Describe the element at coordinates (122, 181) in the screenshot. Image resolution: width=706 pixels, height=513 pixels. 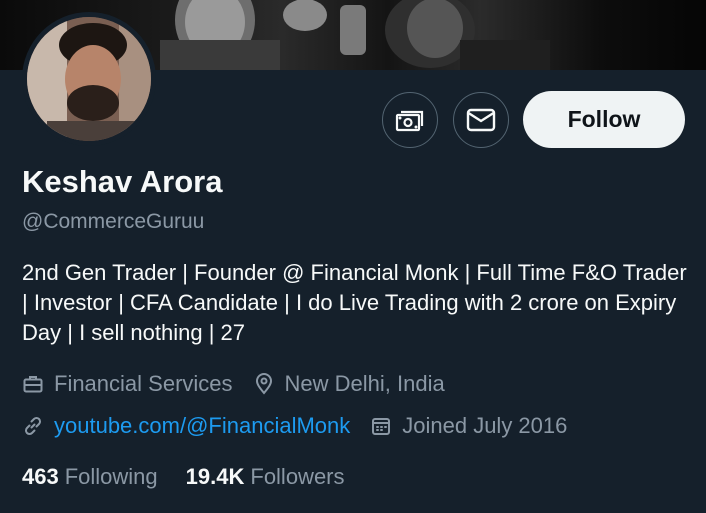
I see `profile-name: Keshav Arora` at that location.